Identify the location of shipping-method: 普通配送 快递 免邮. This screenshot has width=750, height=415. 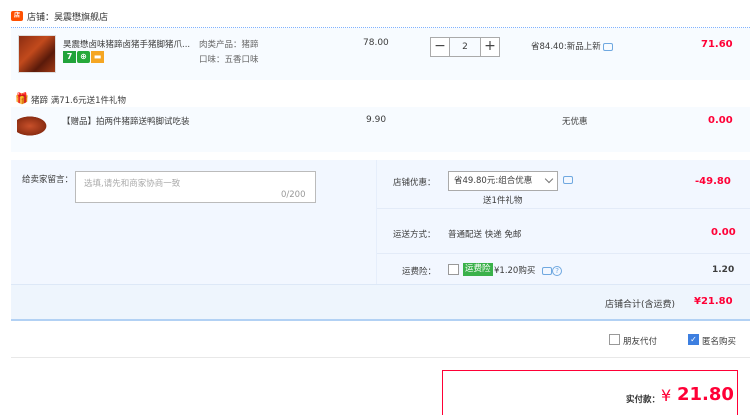
(485, 235).